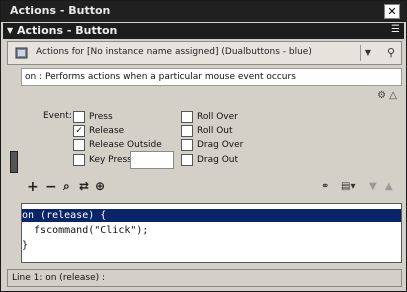 The height and width of the screenshot is (292, 407). I want to click on replace-icon: ⇄, so click(84, 186).